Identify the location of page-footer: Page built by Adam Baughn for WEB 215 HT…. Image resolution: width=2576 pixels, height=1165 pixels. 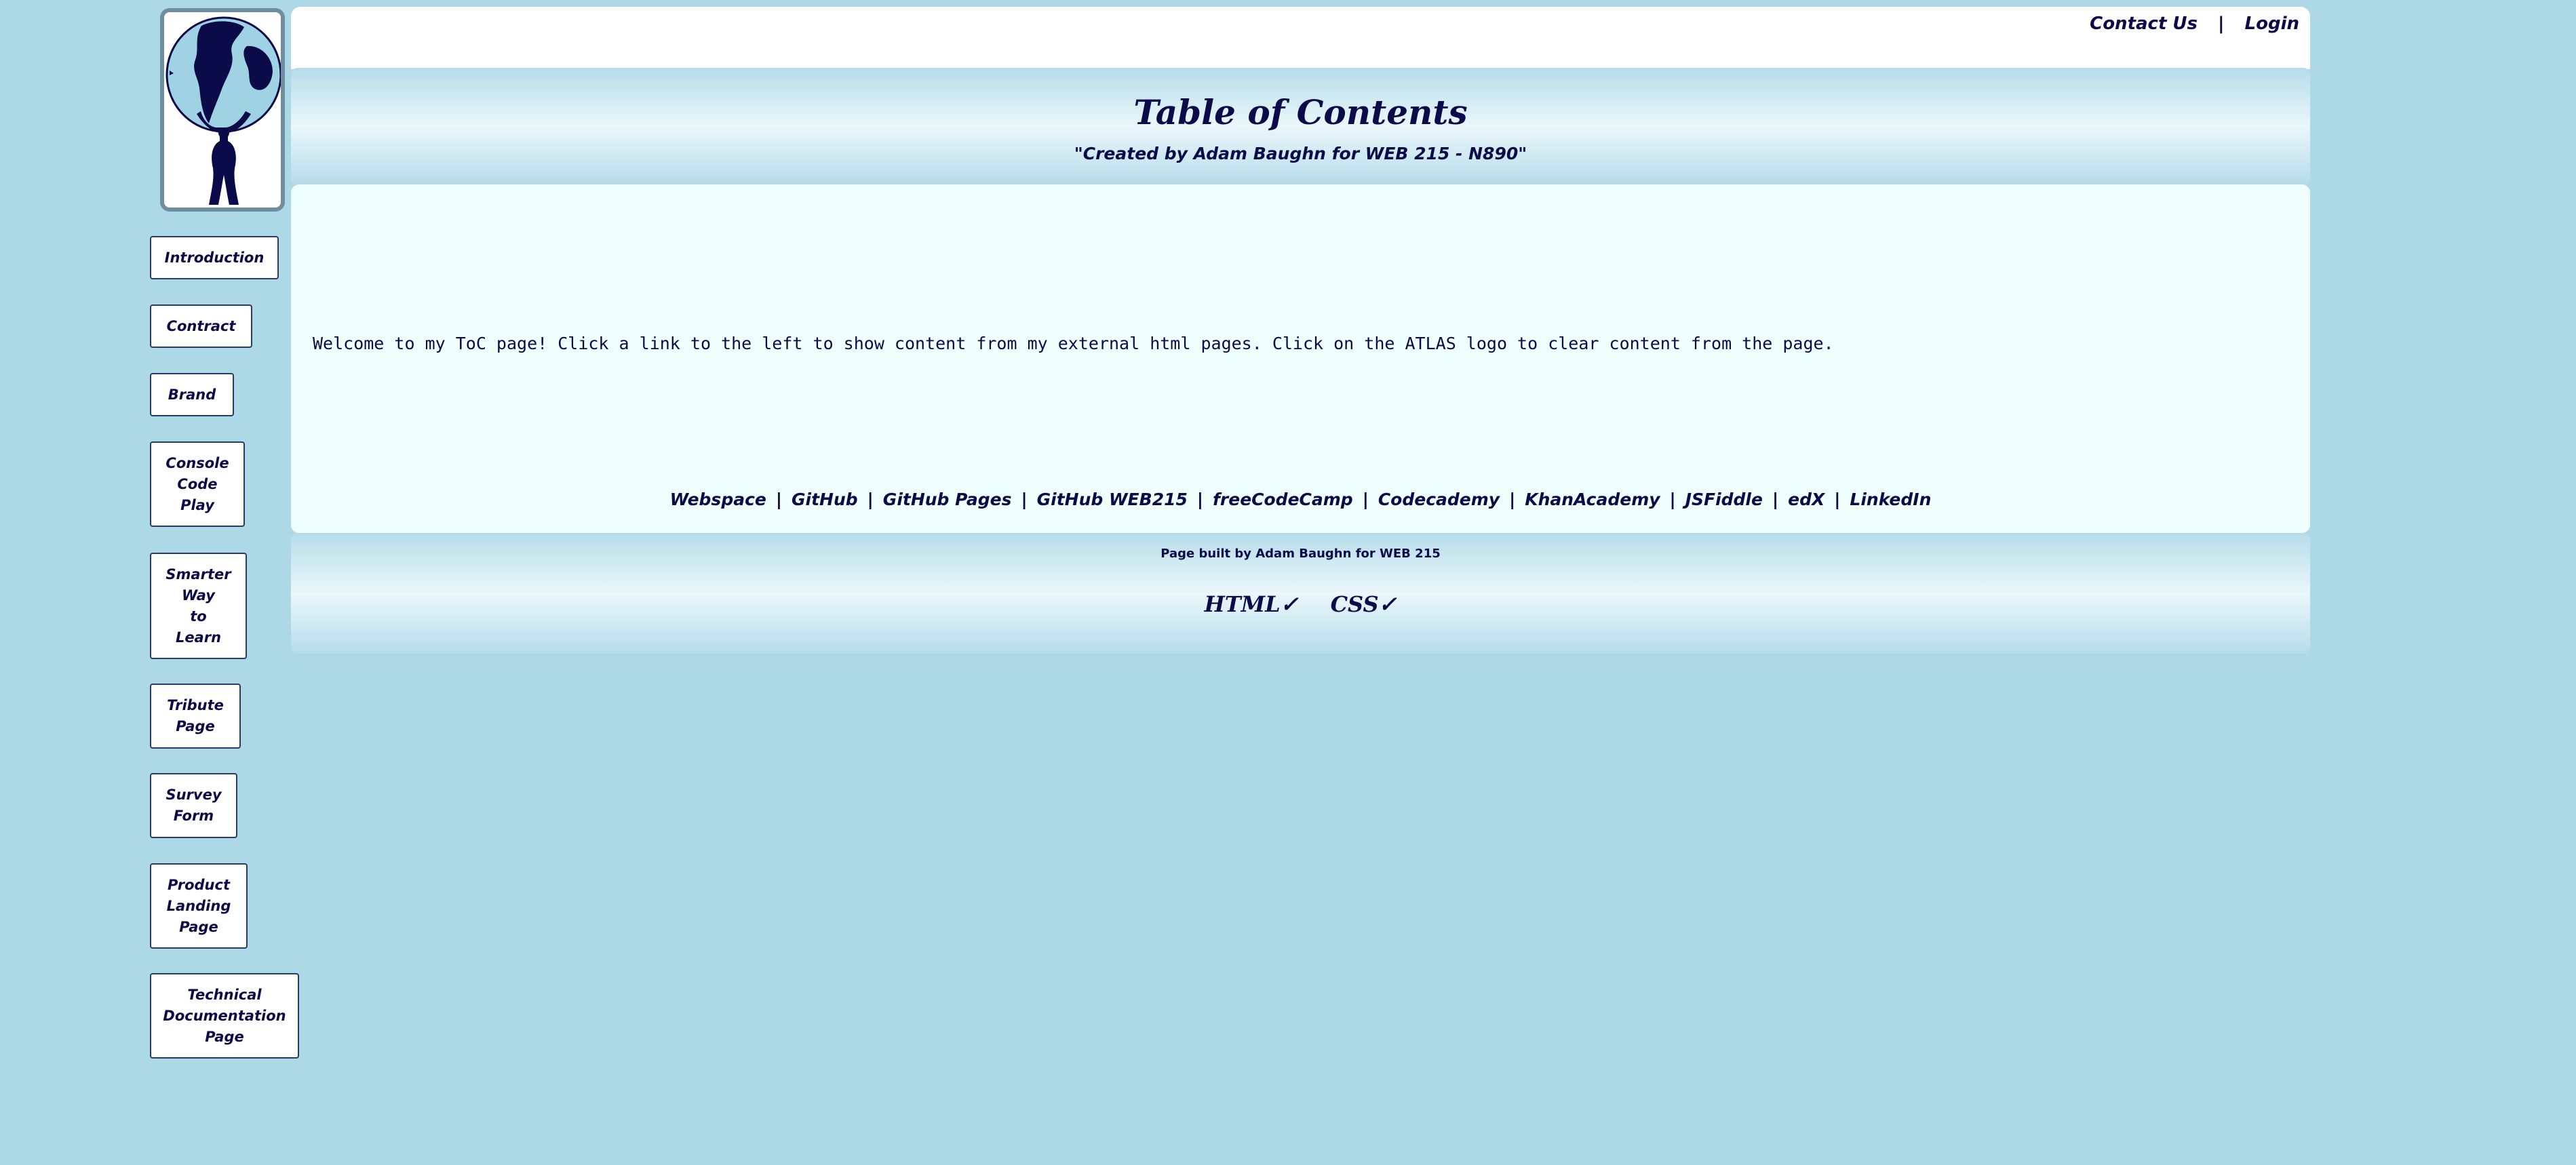
(1300, 593).